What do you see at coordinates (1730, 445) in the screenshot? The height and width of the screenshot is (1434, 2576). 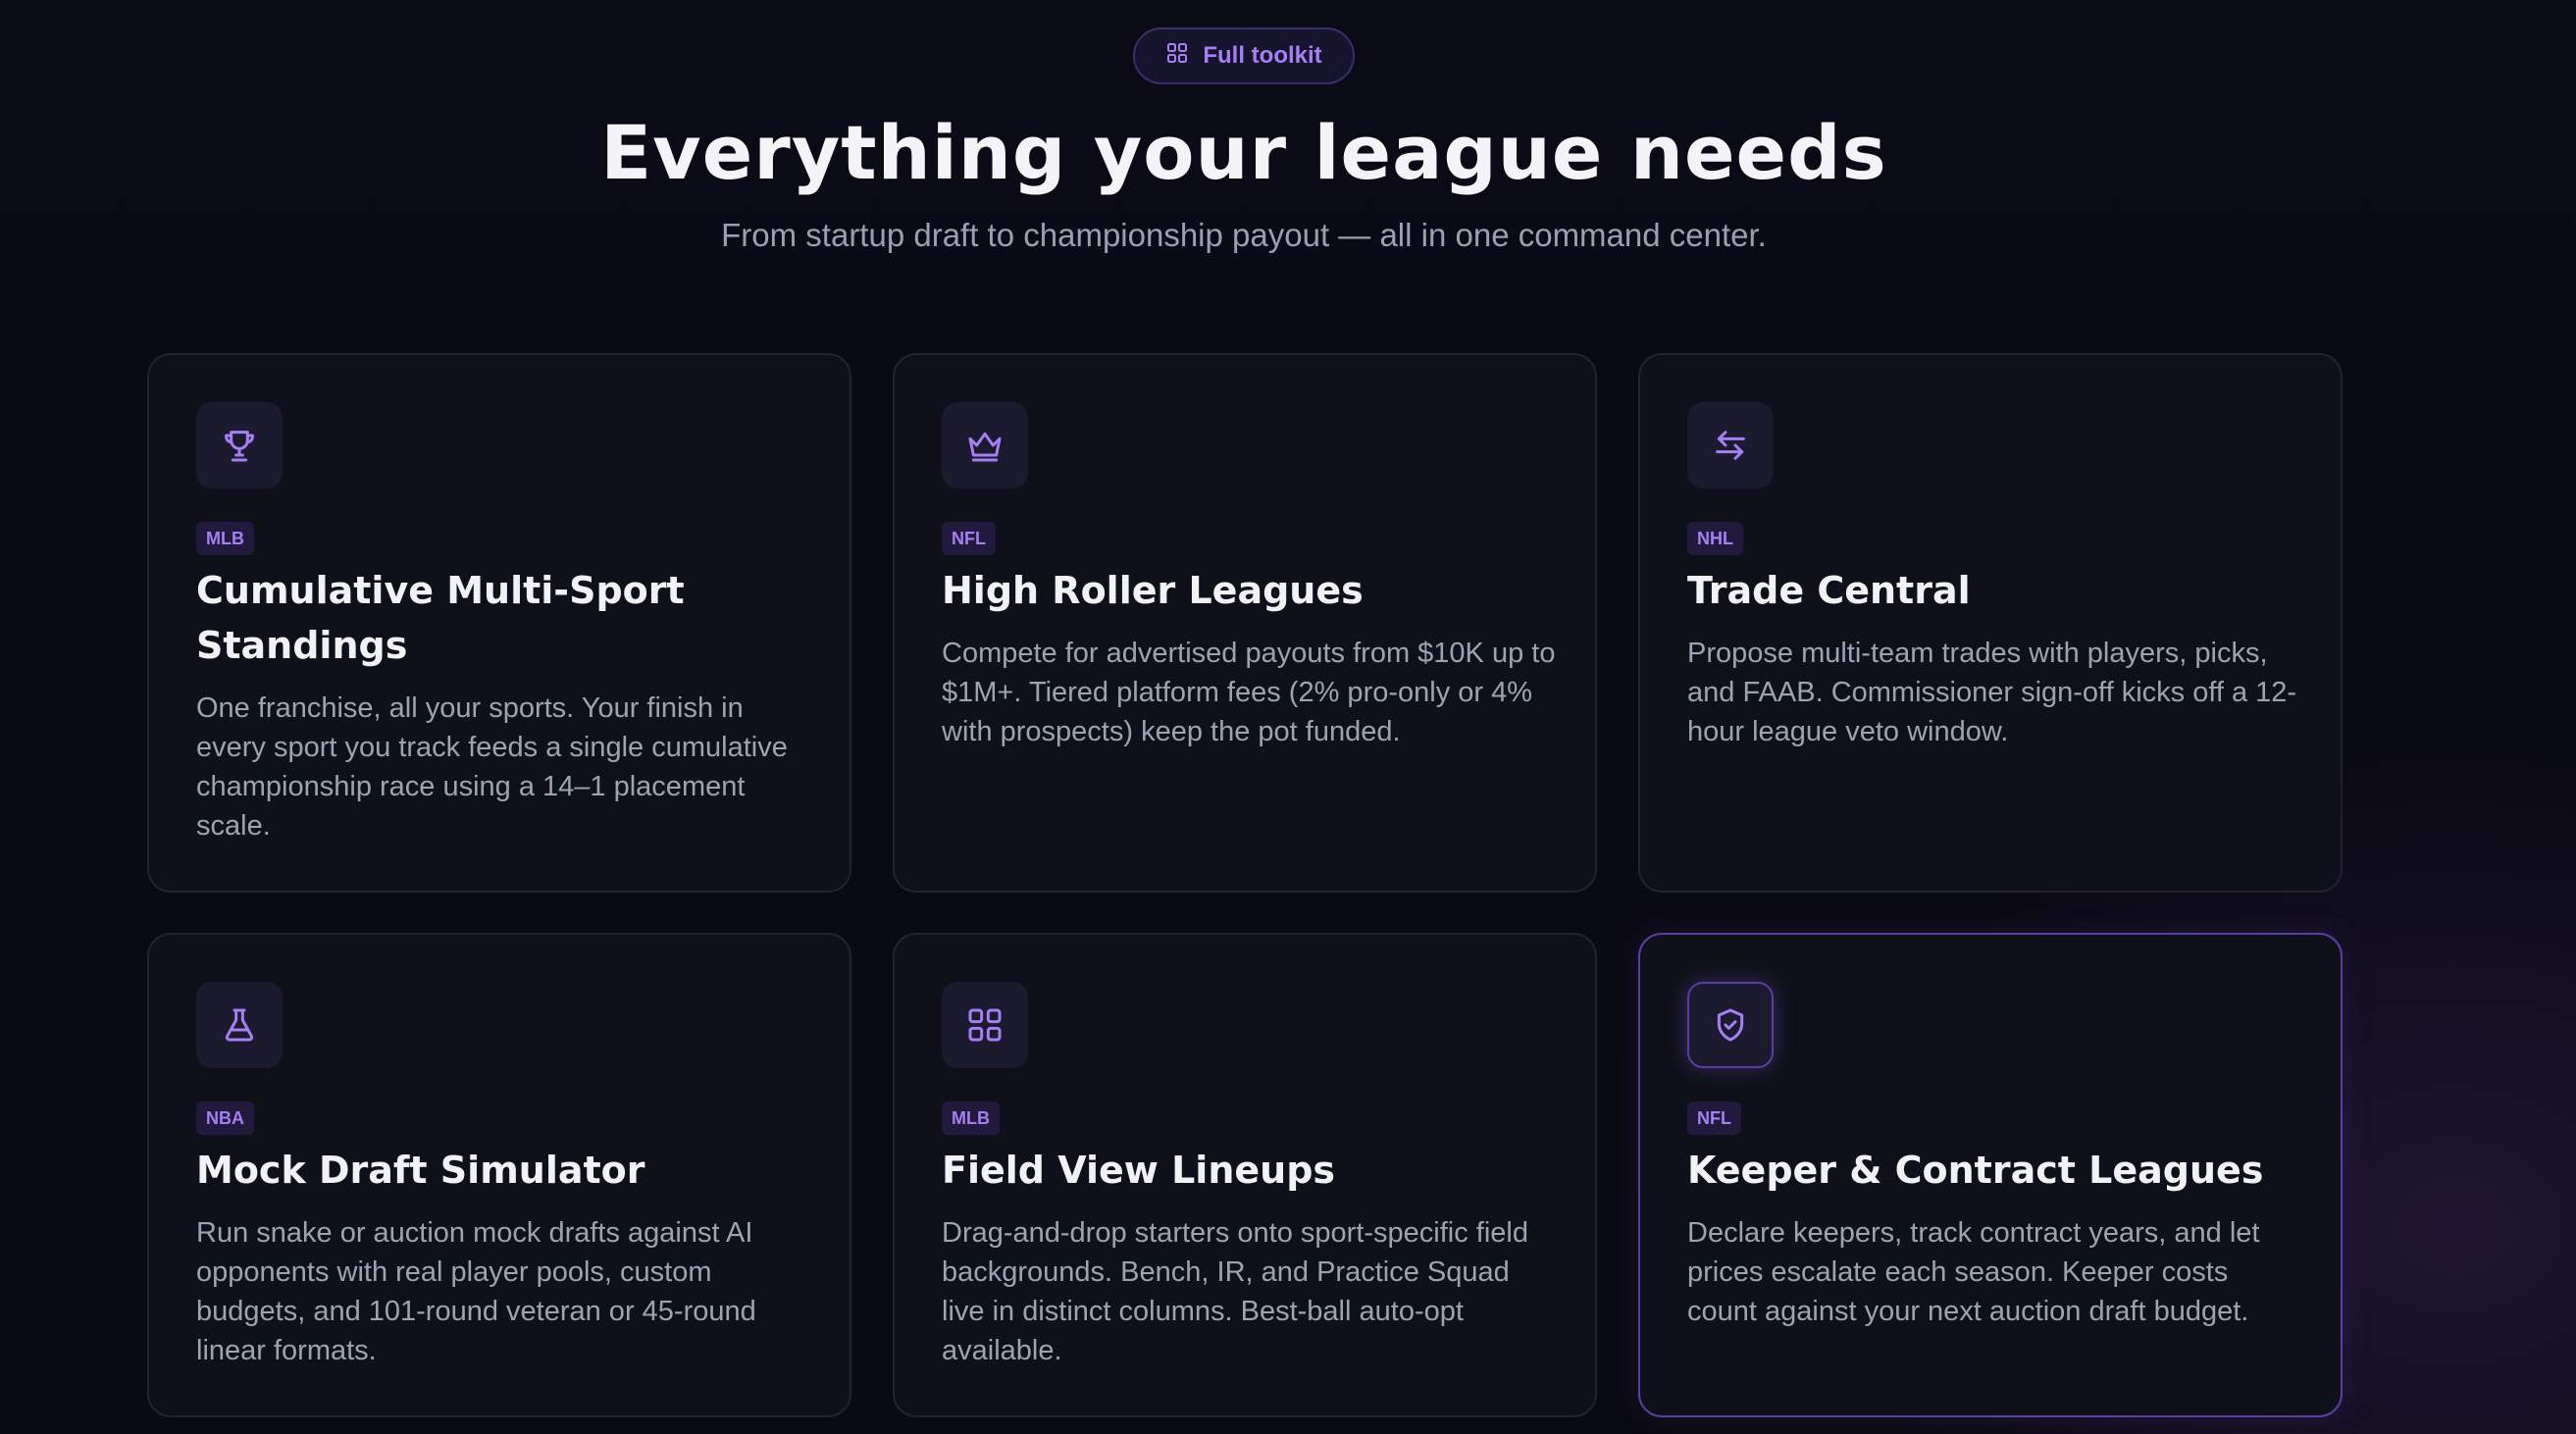 I see `swap-arrows-icon` at bounding box center [1730, 445].